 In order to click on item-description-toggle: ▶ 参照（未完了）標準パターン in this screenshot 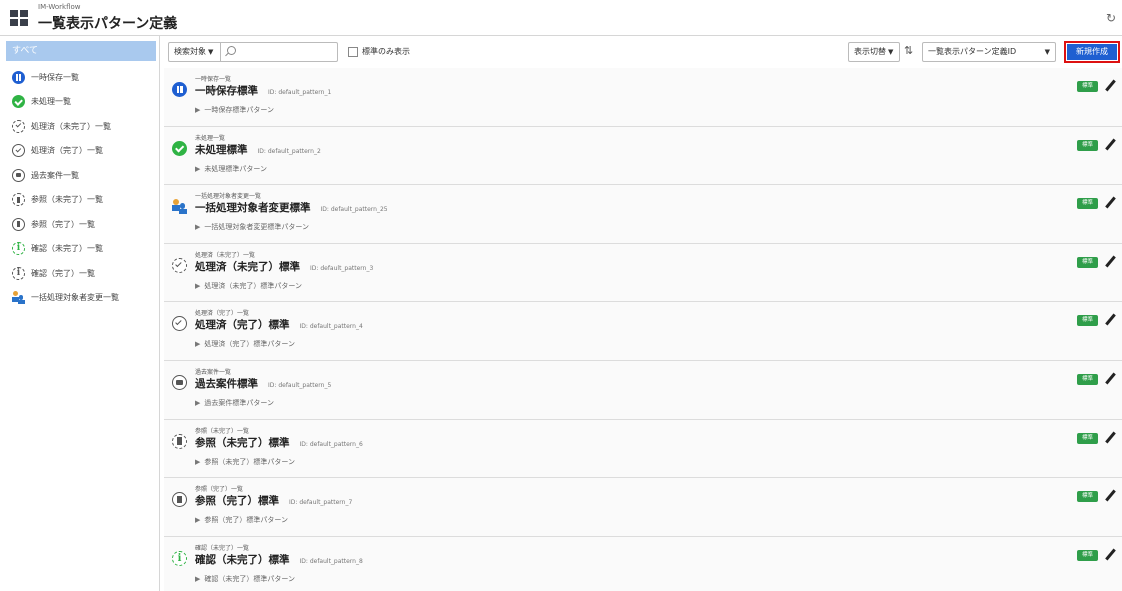, I will do `click(245, 462)`.